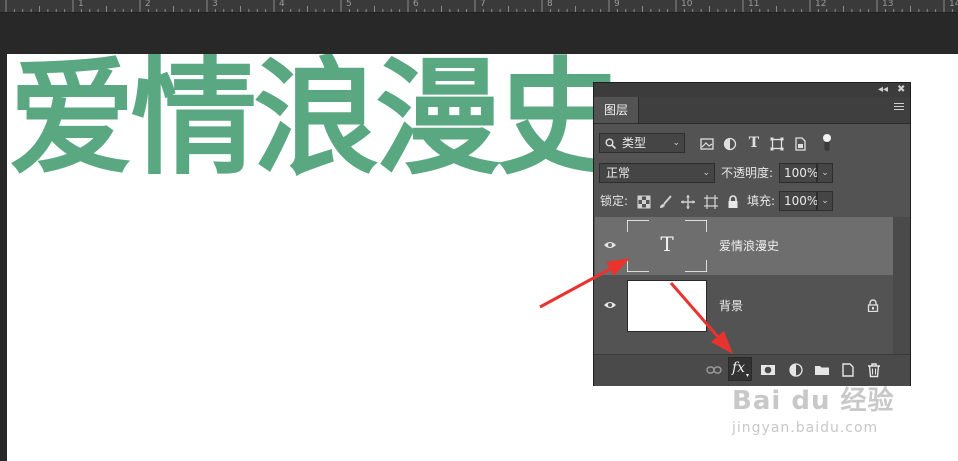 The image size is (958, 461). I want to click on arrow-to-fx-button, so click(701, 318).